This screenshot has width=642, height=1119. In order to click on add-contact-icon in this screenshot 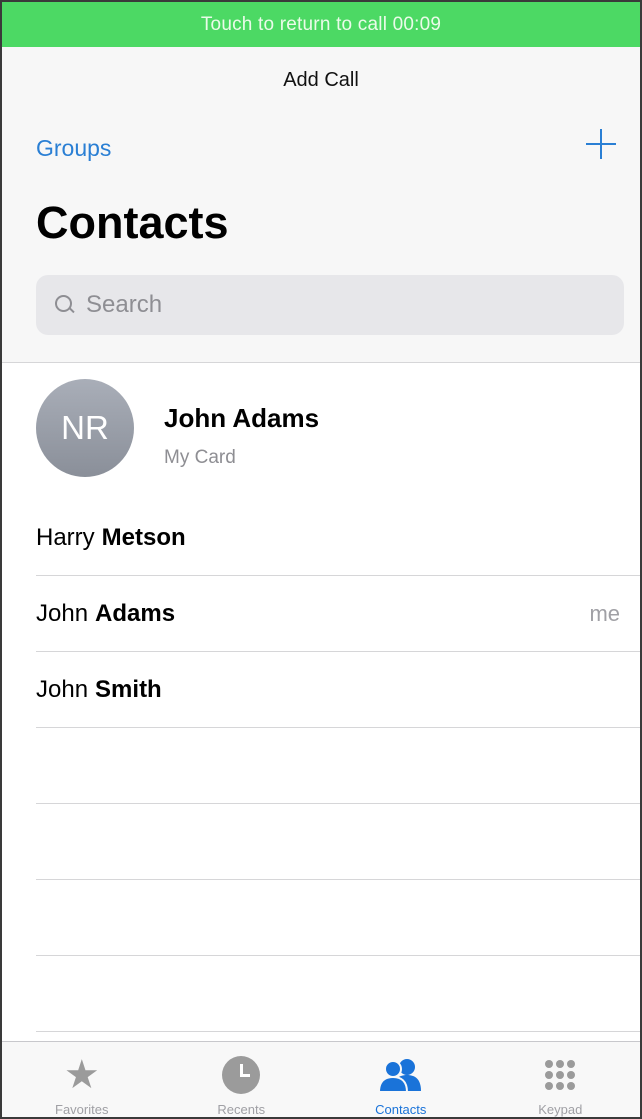, I will do `click(601, 144)`.